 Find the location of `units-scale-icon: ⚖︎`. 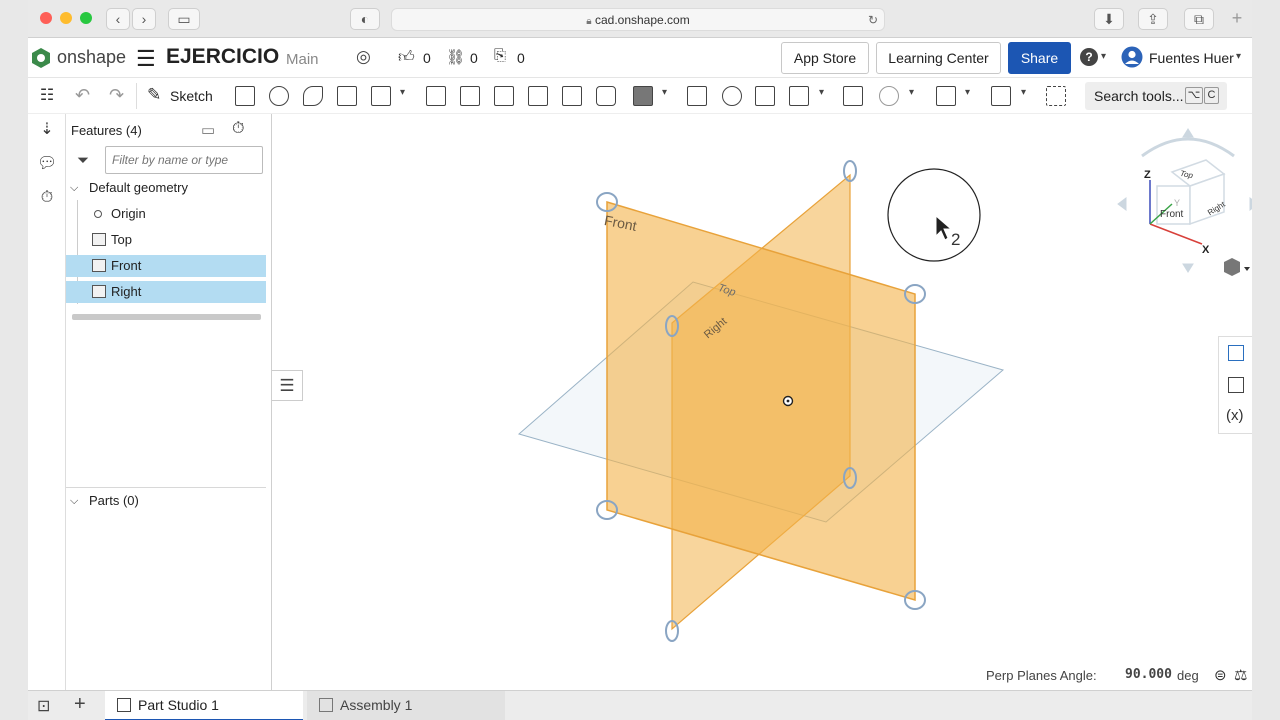

units-scale-icon: ⚖︎ is located at coordinates (1240, 675).